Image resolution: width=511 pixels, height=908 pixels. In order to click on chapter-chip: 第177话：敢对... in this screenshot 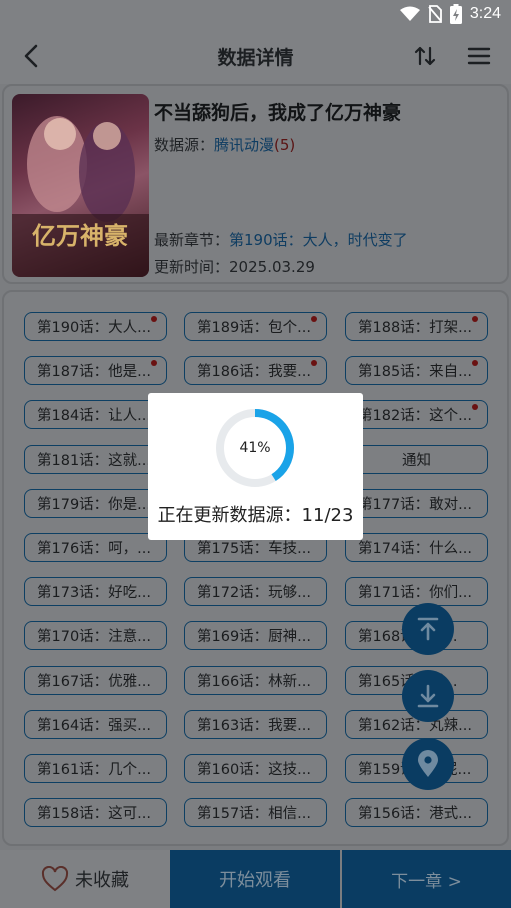, I will do `click(416, 503)`.